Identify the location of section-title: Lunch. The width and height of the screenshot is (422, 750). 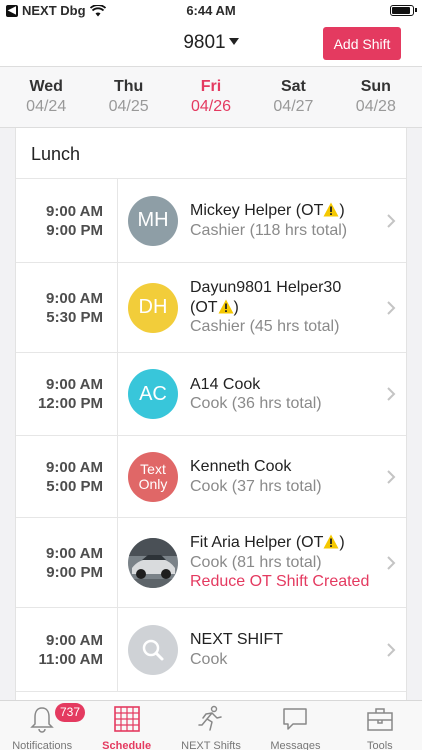
(211, 153).